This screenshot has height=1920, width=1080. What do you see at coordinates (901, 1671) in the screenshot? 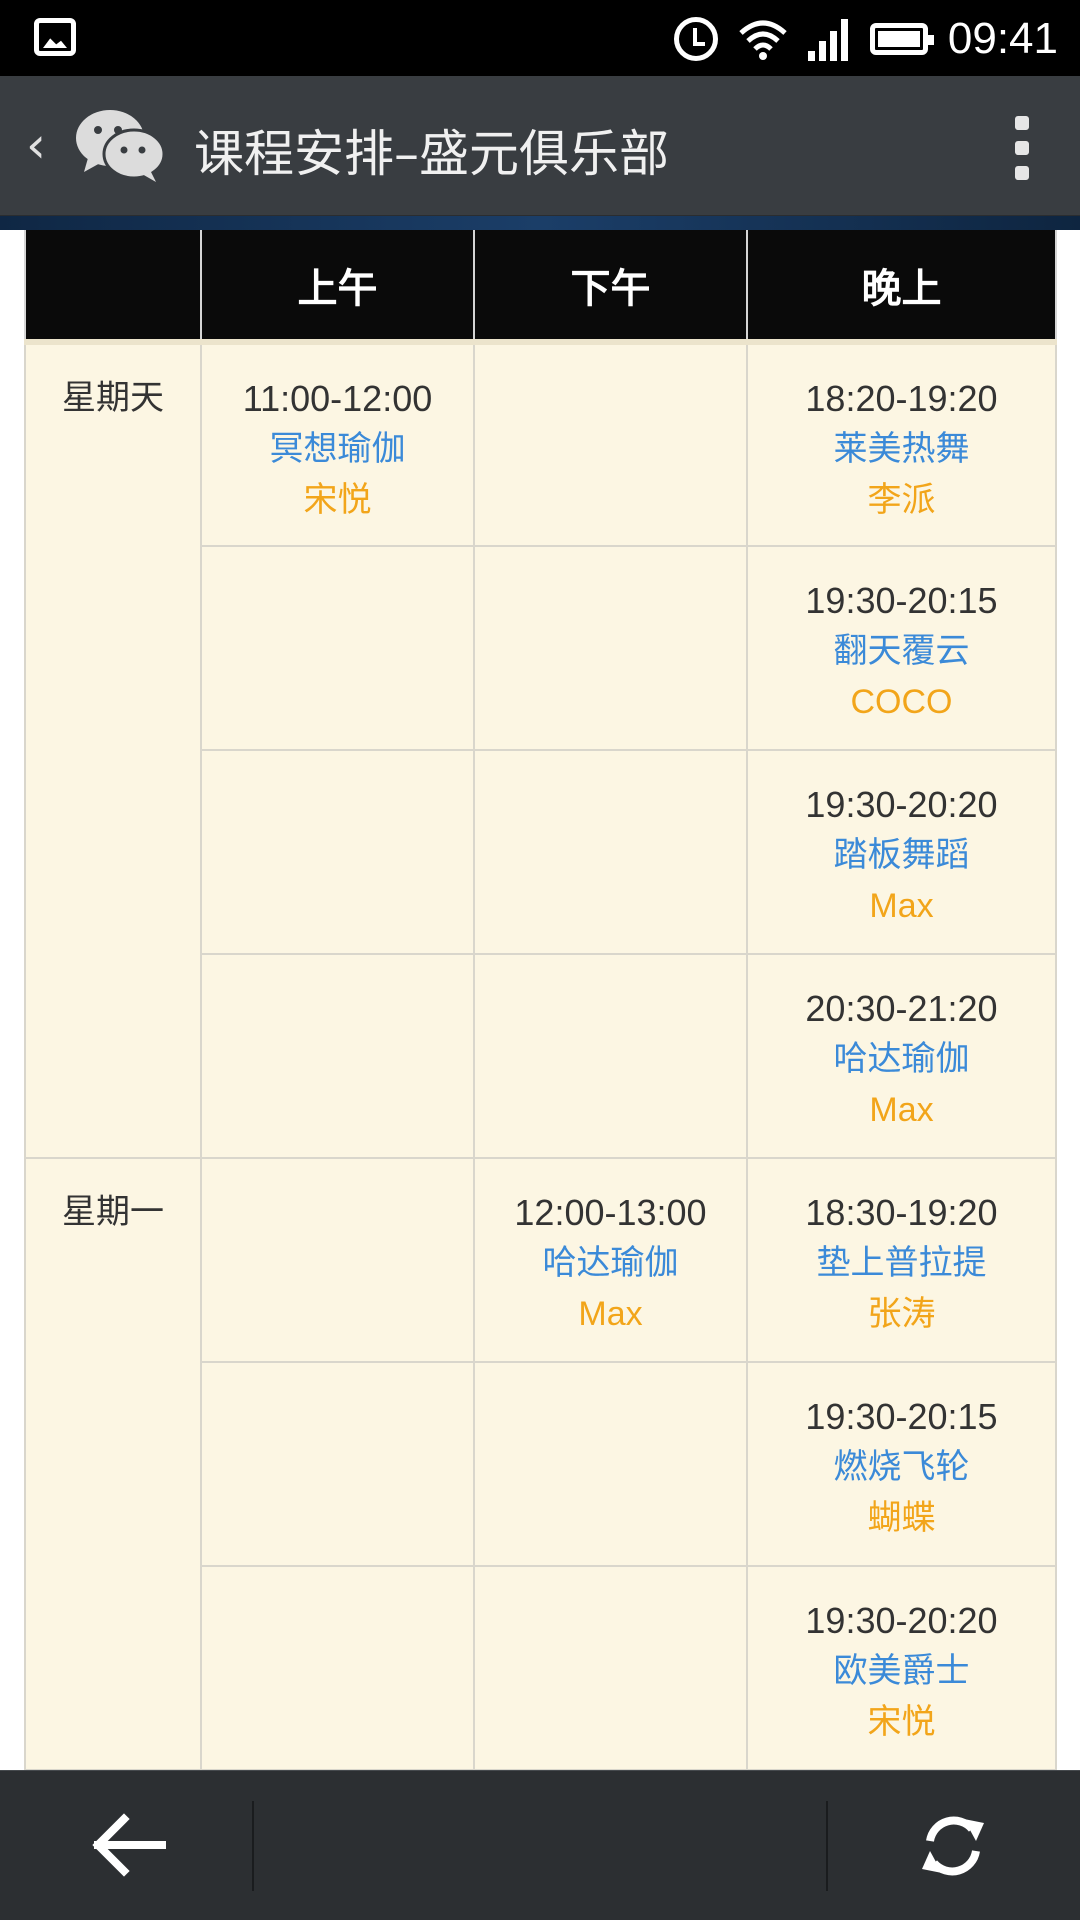
I see `class-name: 欧美爵士` at bounding box center [901, 1671].